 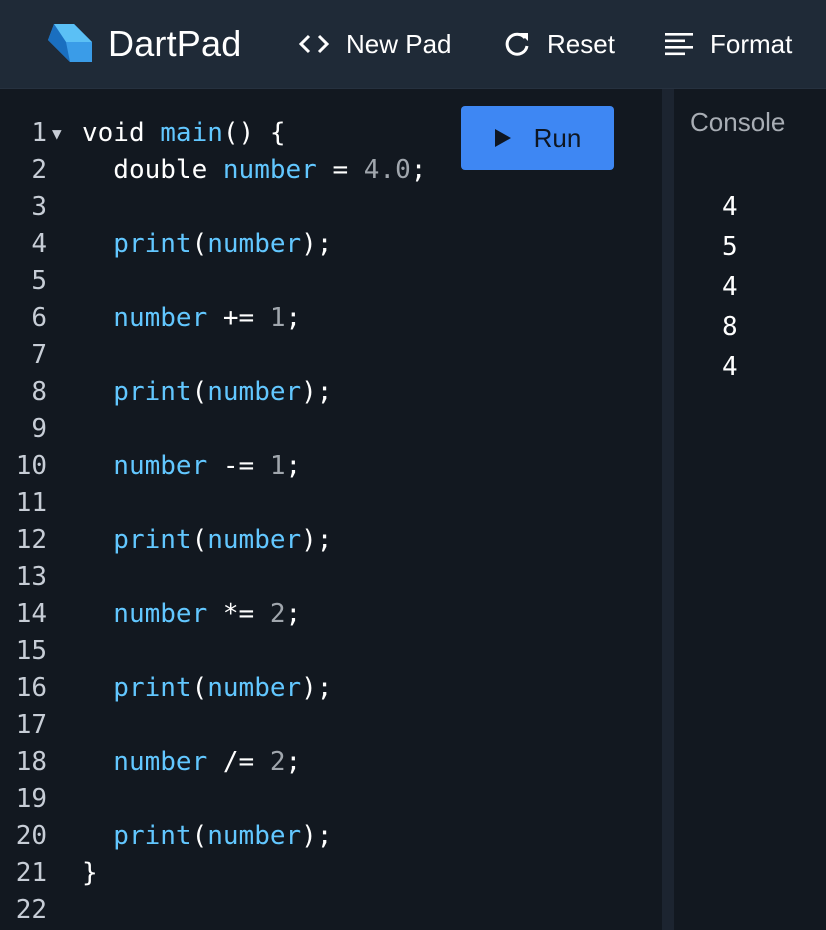 I want to click on line-number: 17, so click(x=31, y=725).